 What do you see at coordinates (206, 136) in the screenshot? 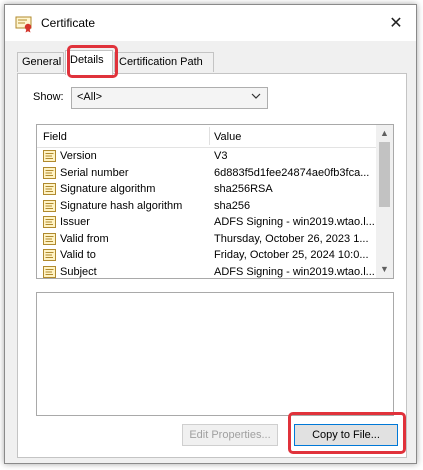
I see `fields-list-header: Field Value` at bounding box center [206, 136].